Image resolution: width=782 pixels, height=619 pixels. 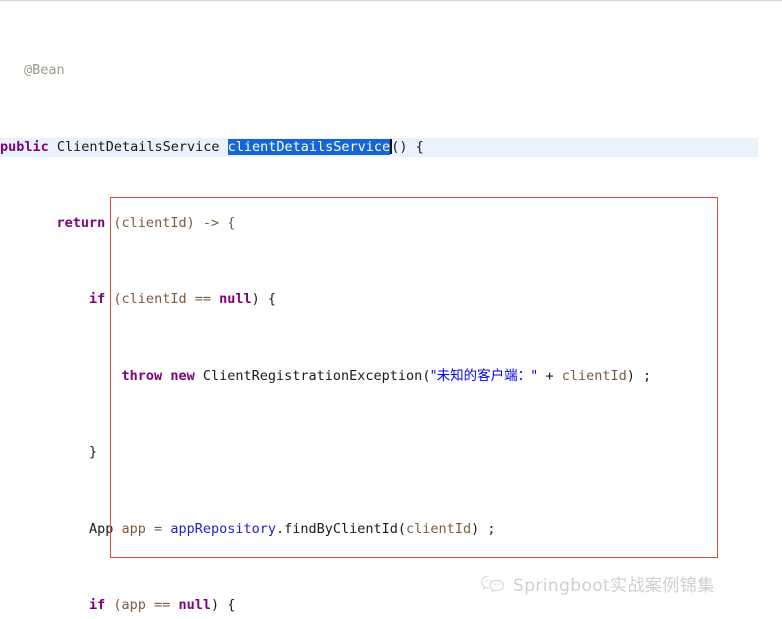 I want to click on watermark: Springboot实战案例锦集, so click(x=597, y=583).